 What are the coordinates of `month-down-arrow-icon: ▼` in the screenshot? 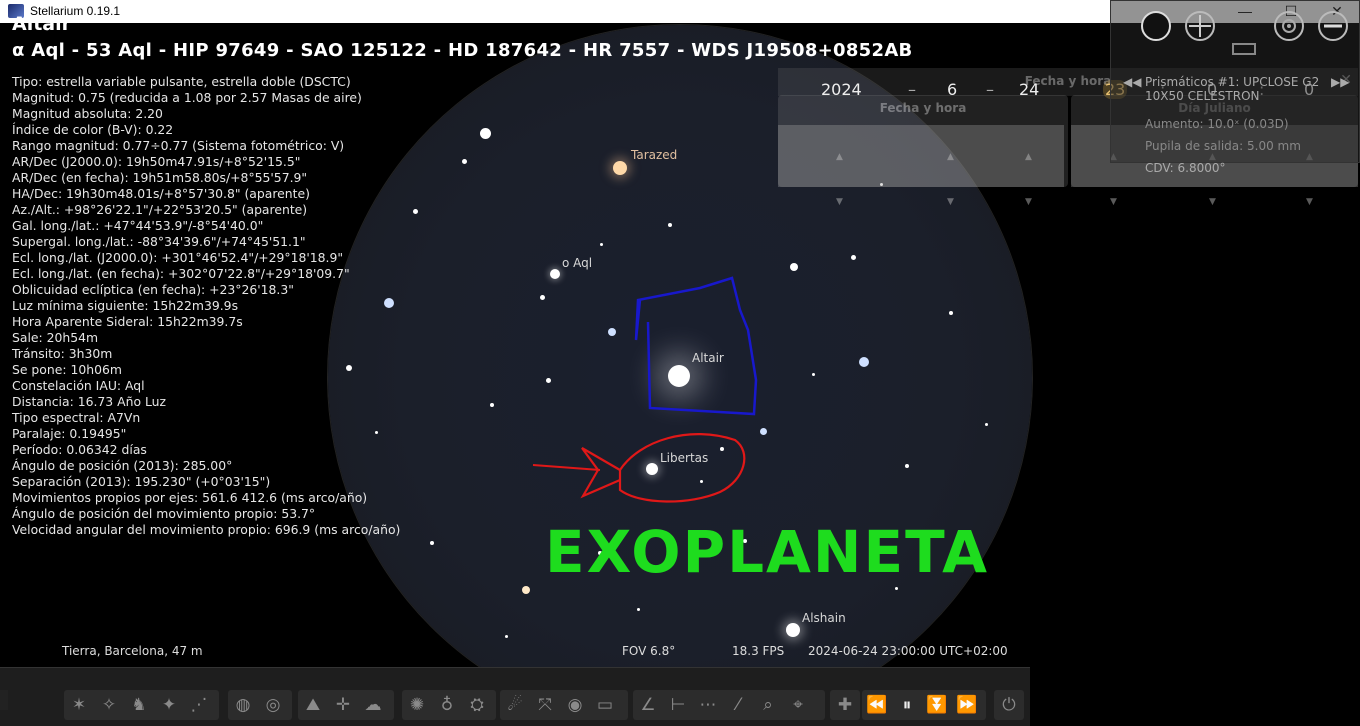 It's located at (950, 202).